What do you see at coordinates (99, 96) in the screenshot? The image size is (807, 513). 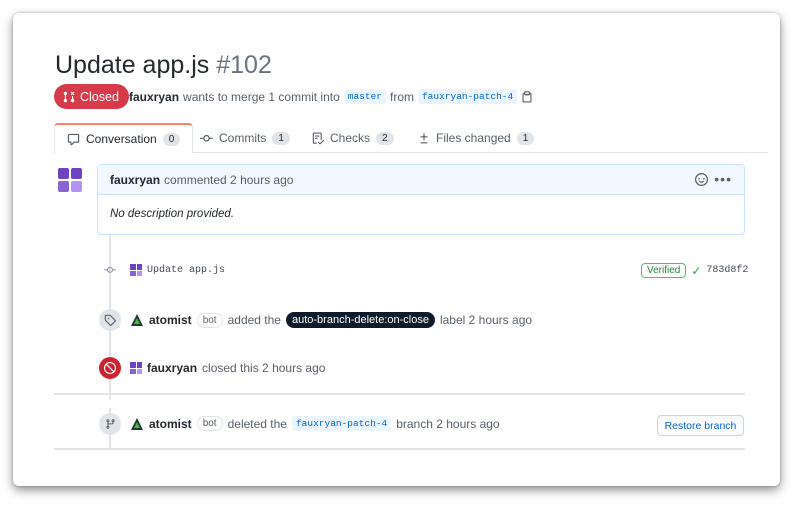 I see `status-label: Closed` at bounding box center [99, 96].